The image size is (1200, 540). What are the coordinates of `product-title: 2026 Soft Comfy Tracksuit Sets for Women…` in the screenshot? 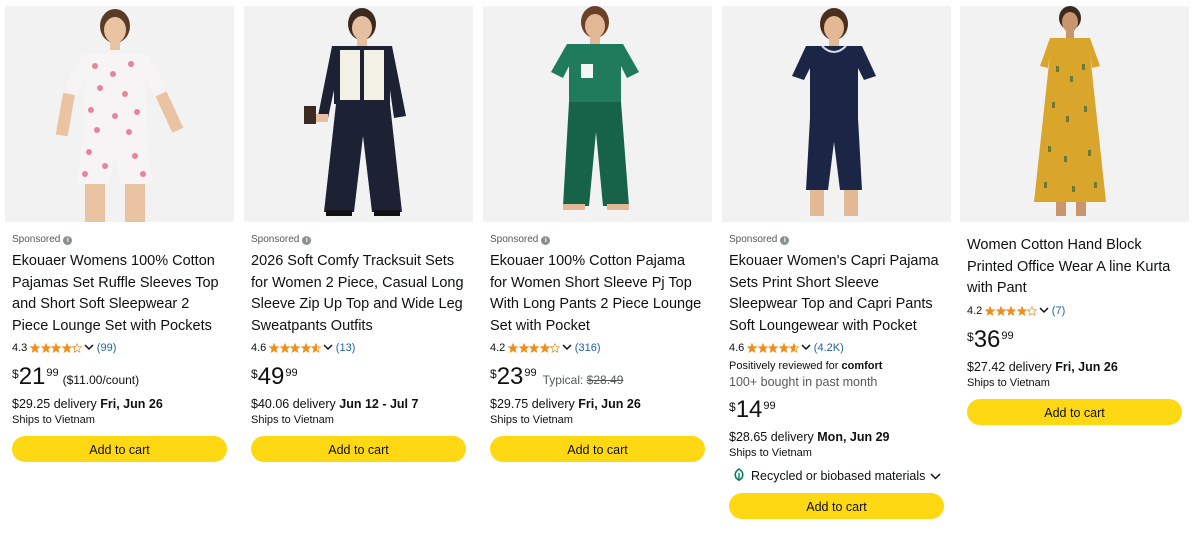 It's located at (358, 294).